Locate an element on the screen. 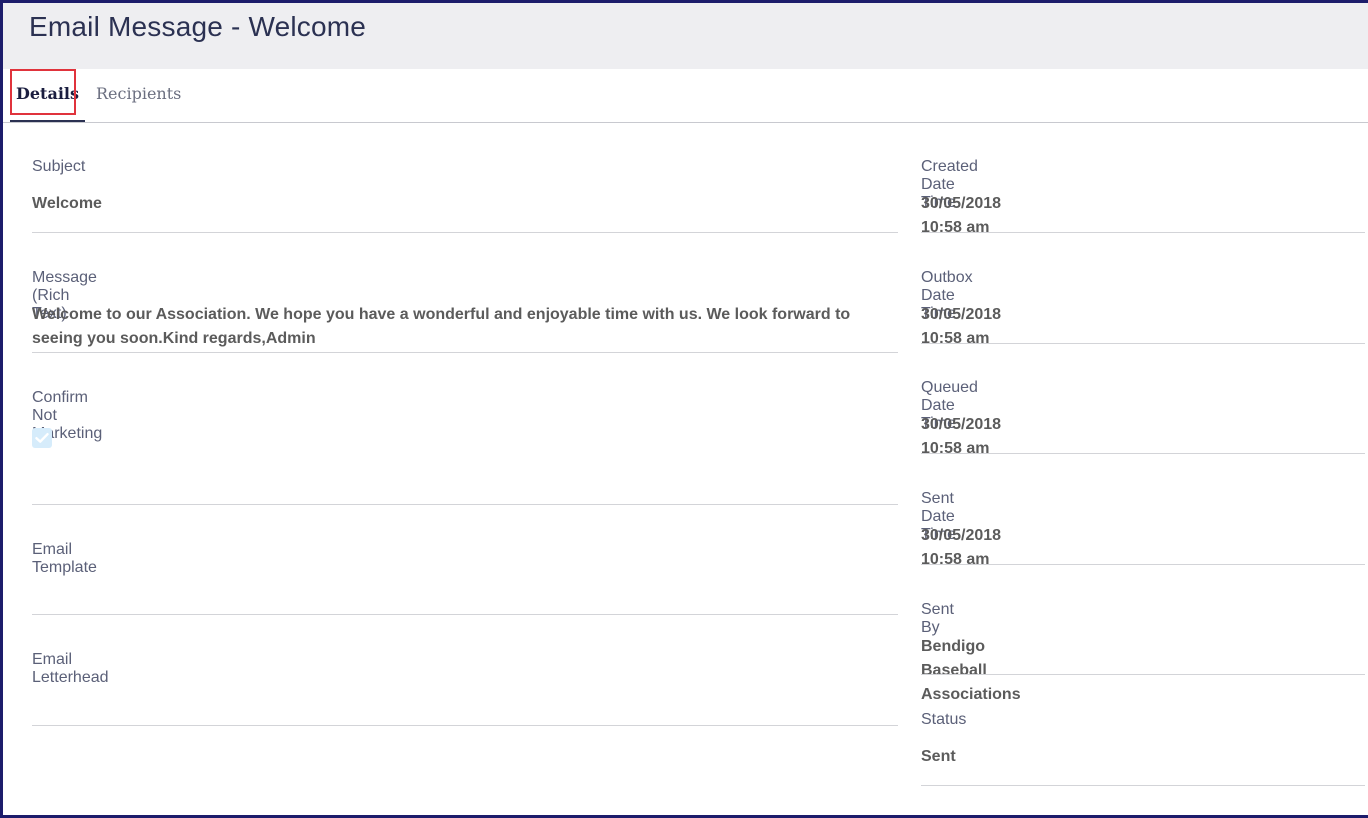 The width and height of the screenshot is (1368, 818). field-label: Status is located at coordinates (944, 719).